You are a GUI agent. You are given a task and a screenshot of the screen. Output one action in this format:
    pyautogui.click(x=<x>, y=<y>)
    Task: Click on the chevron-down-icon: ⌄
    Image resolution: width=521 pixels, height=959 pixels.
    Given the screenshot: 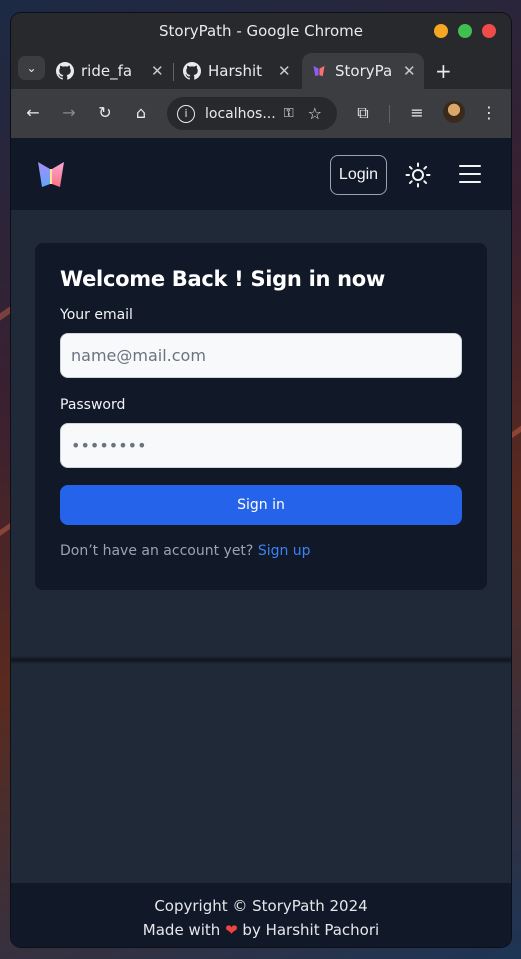 What is the action you would take?
    pyautogui.click(x=31, y=68)
    